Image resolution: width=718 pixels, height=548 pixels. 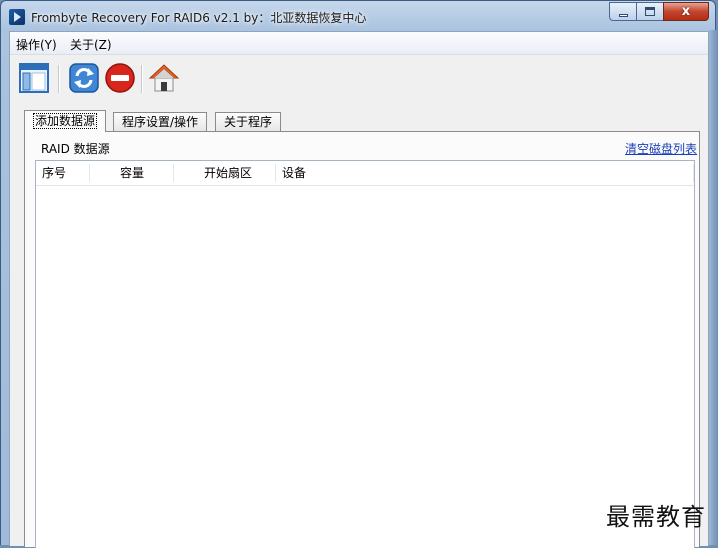 What do you see at coordinates (84, 78) in the screenshot?
I see `refresh-icon` at bounding box center [84, 78].